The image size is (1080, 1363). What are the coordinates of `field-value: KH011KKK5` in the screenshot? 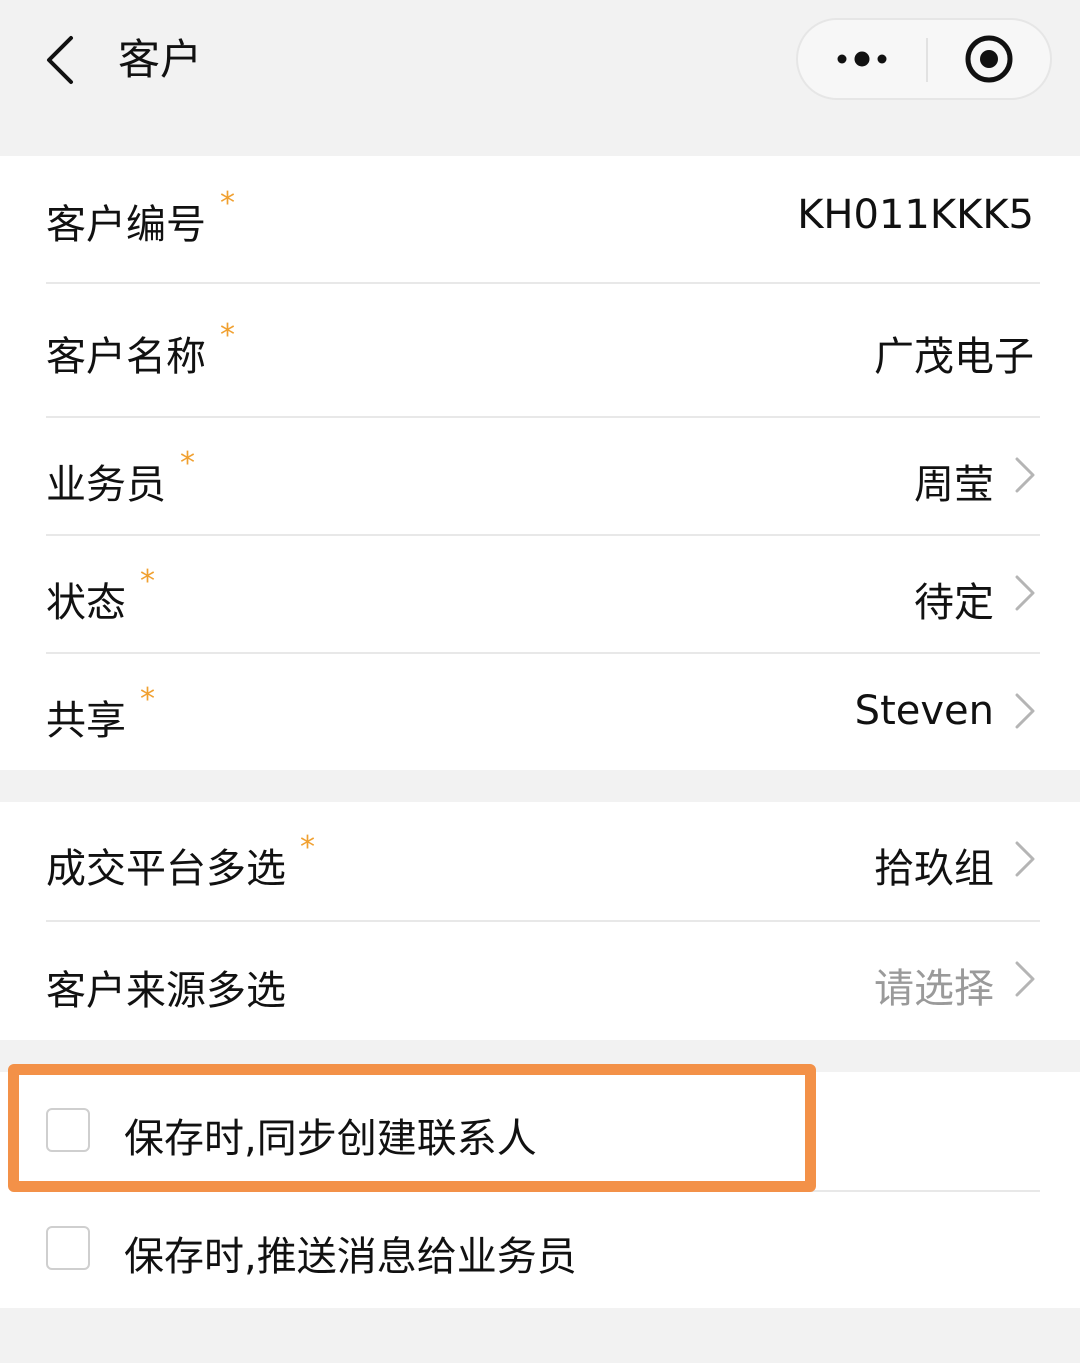 It's located at (915, 215).